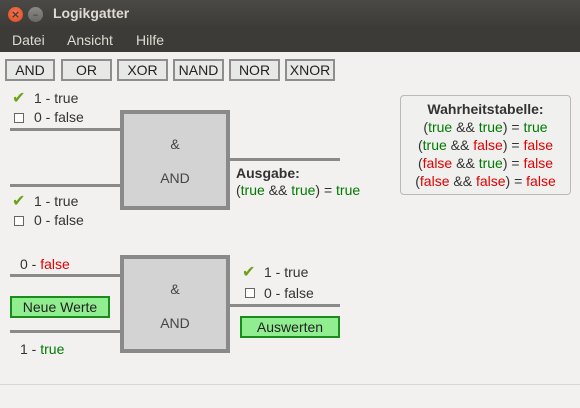  Describe the element at coordinates (150, 40) in the screenshot. I see `menu-hilfe: Hilfe` at that location.